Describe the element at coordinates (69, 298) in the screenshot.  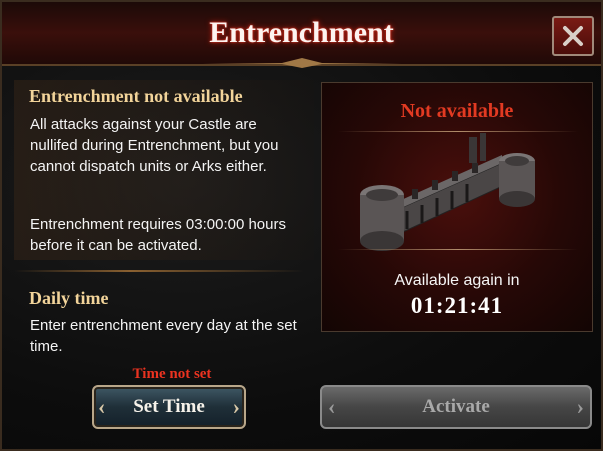
I see `daily-time-heading: Daily time` at that location.